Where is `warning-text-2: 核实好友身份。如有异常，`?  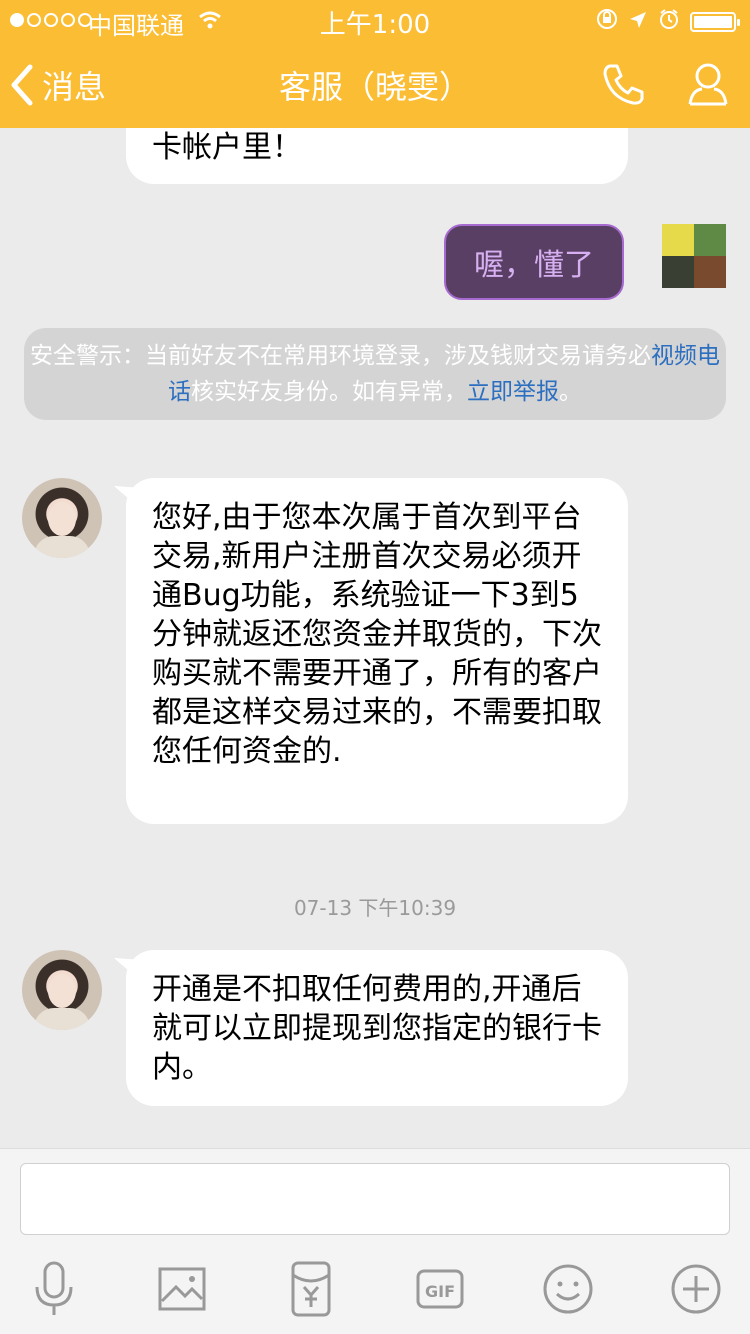
warning-text-2: 核实好友身份。如有异常， is located at coordinates (329, 392).